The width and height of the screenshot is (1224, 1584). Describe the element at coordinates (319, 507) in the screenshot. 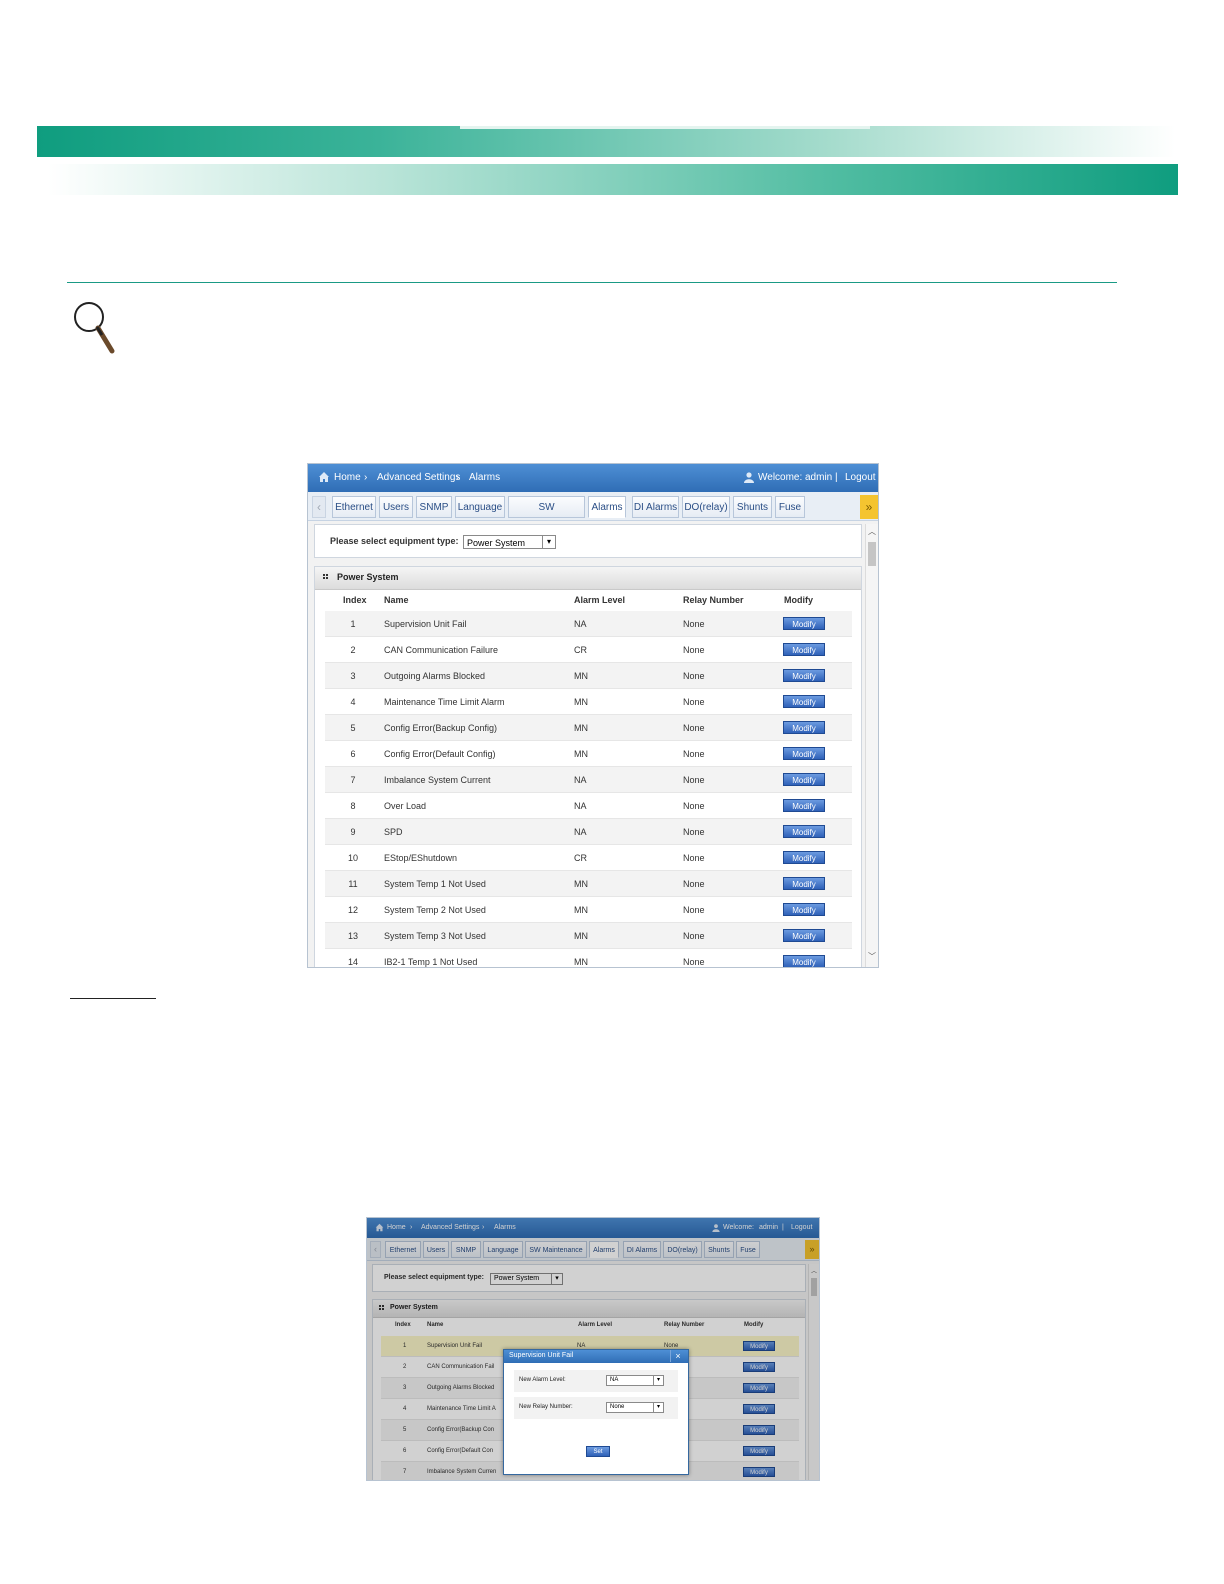

I see `tabs-prev-icon: ‹` at that location.